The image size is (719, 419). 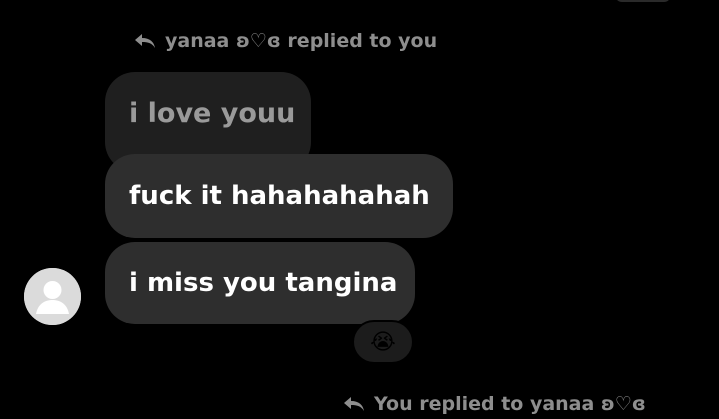 I want to click on message-bubble: i miss you tangina, so click(x=260, y=283).